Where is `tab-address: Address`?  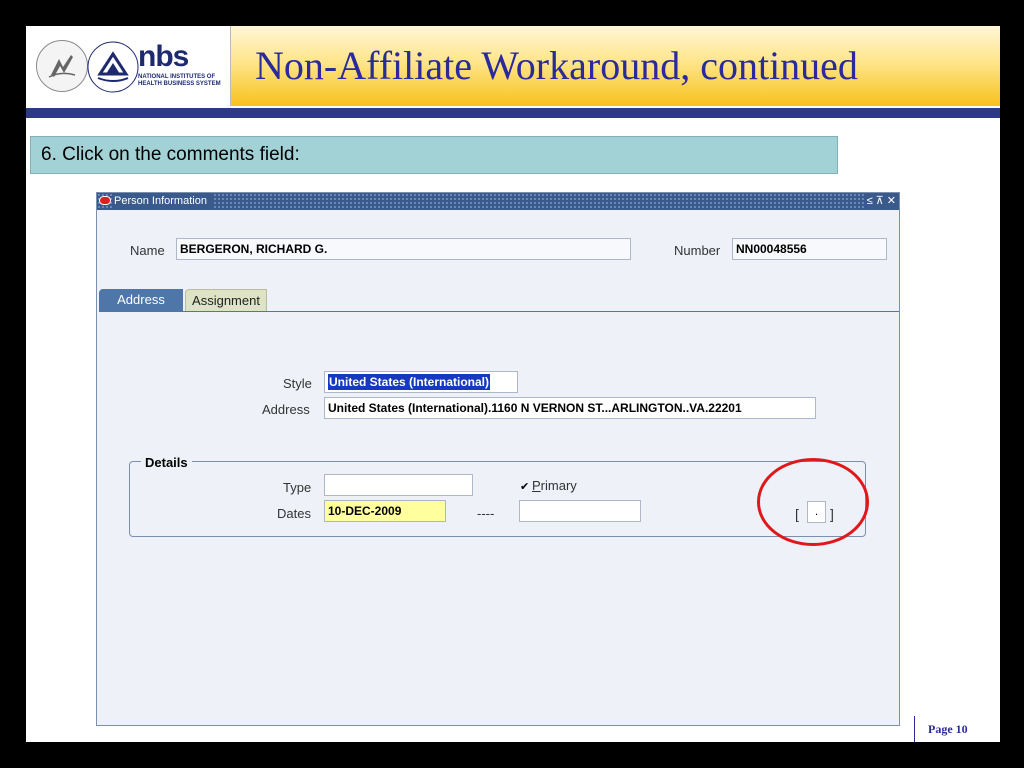 tab-address: Address is located at coordinates (141, 300).